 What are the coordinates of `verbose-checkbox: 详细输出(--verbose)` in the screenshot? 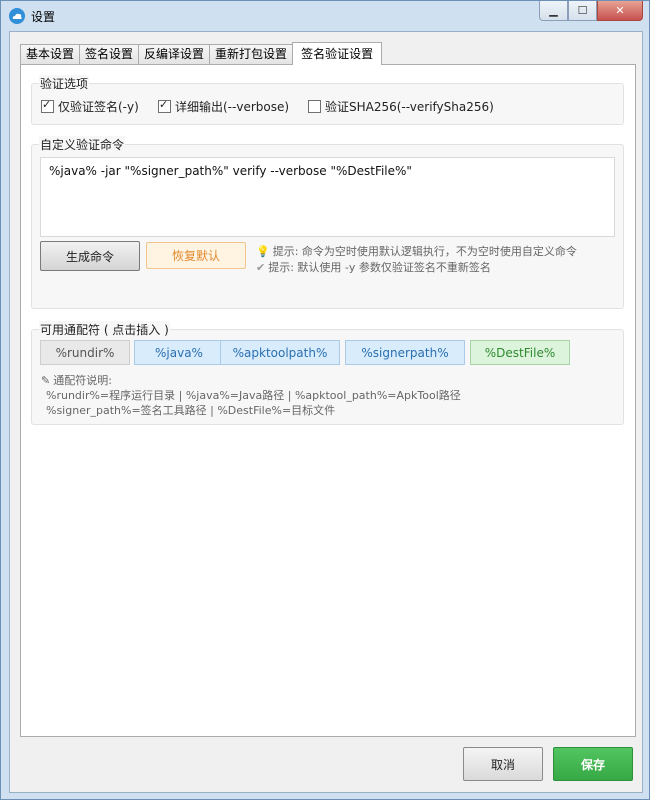 It's located at (223, 106).